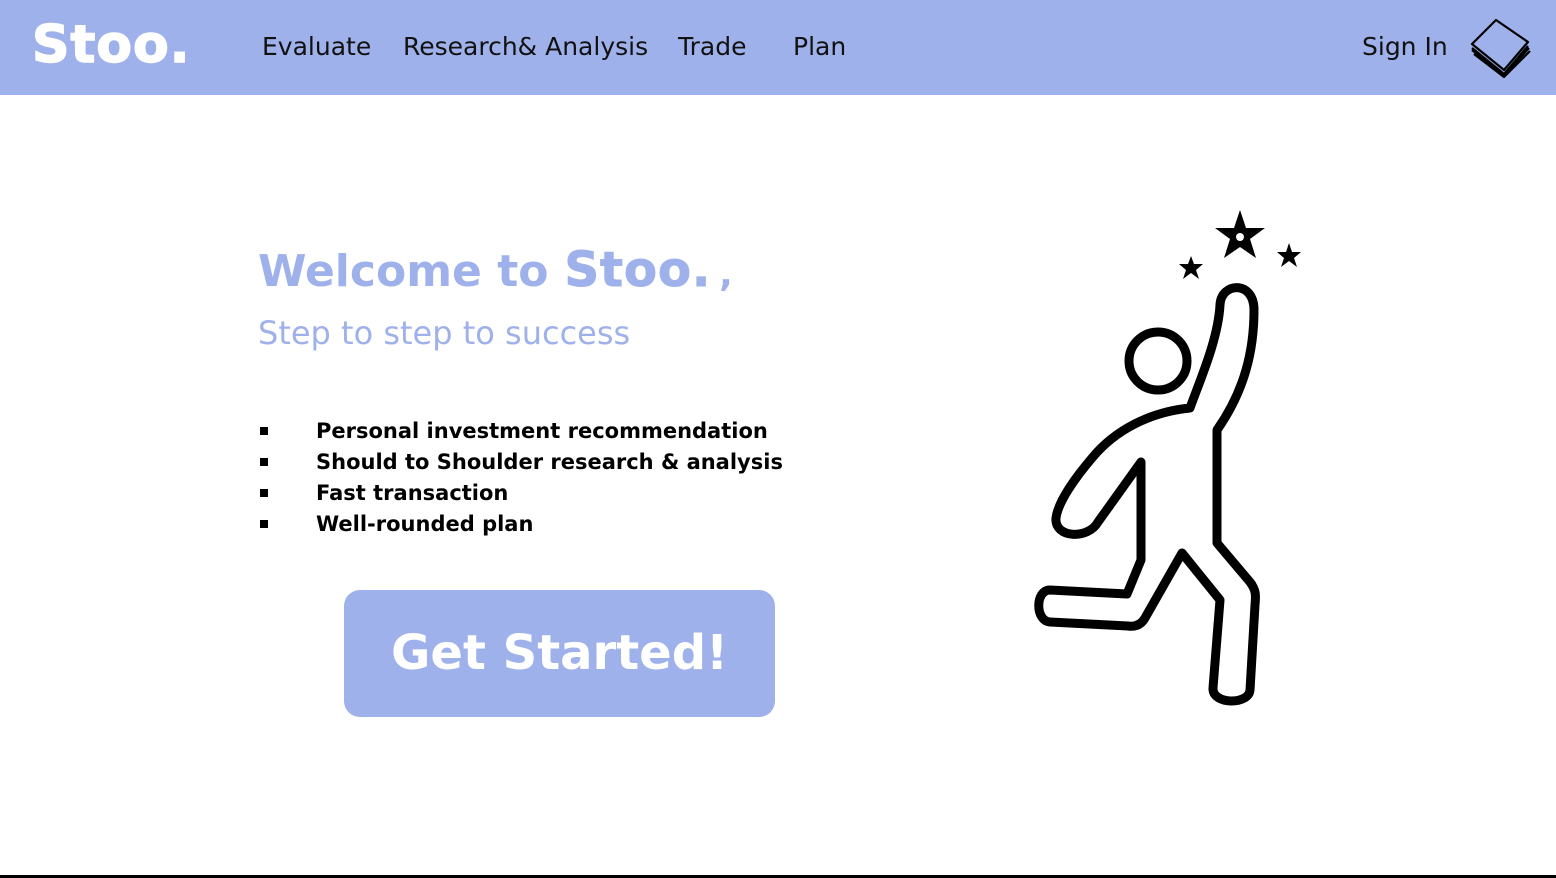  I want to click on stacked-pages-icon, so click(1499, 45).